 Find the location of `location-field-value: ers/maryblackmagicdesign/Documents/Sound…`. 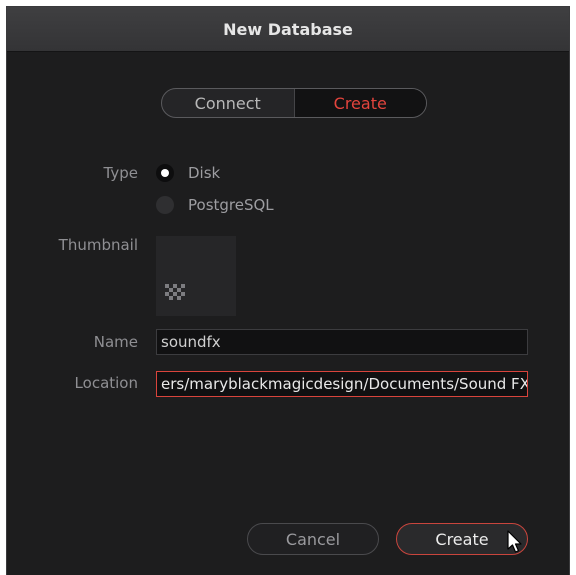

location-field-value: ers/maryblackmagicdesign/Documents/Sound… is located at coordinates (344, 384).